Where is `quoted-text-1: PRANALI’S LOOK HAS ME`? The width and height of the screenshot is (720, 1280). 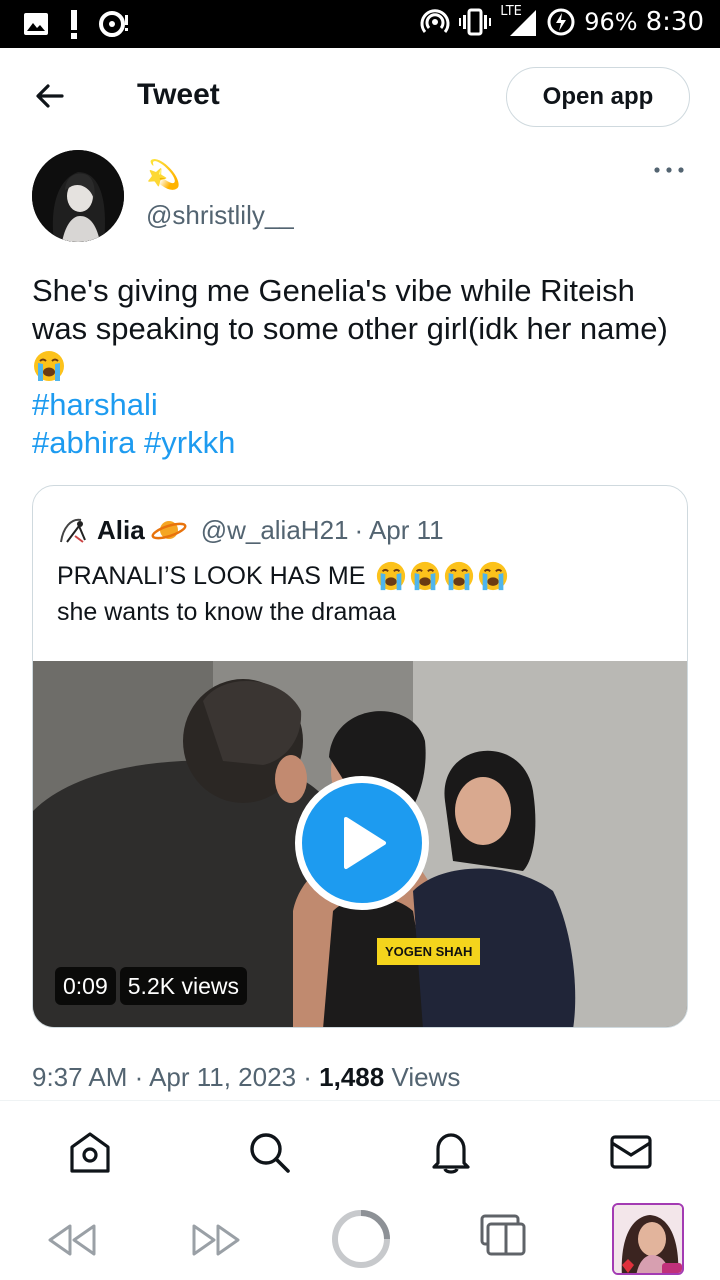 quoted-text-1: PRANALI’S LOOK HAS ME is located at coordinates (211, 575).